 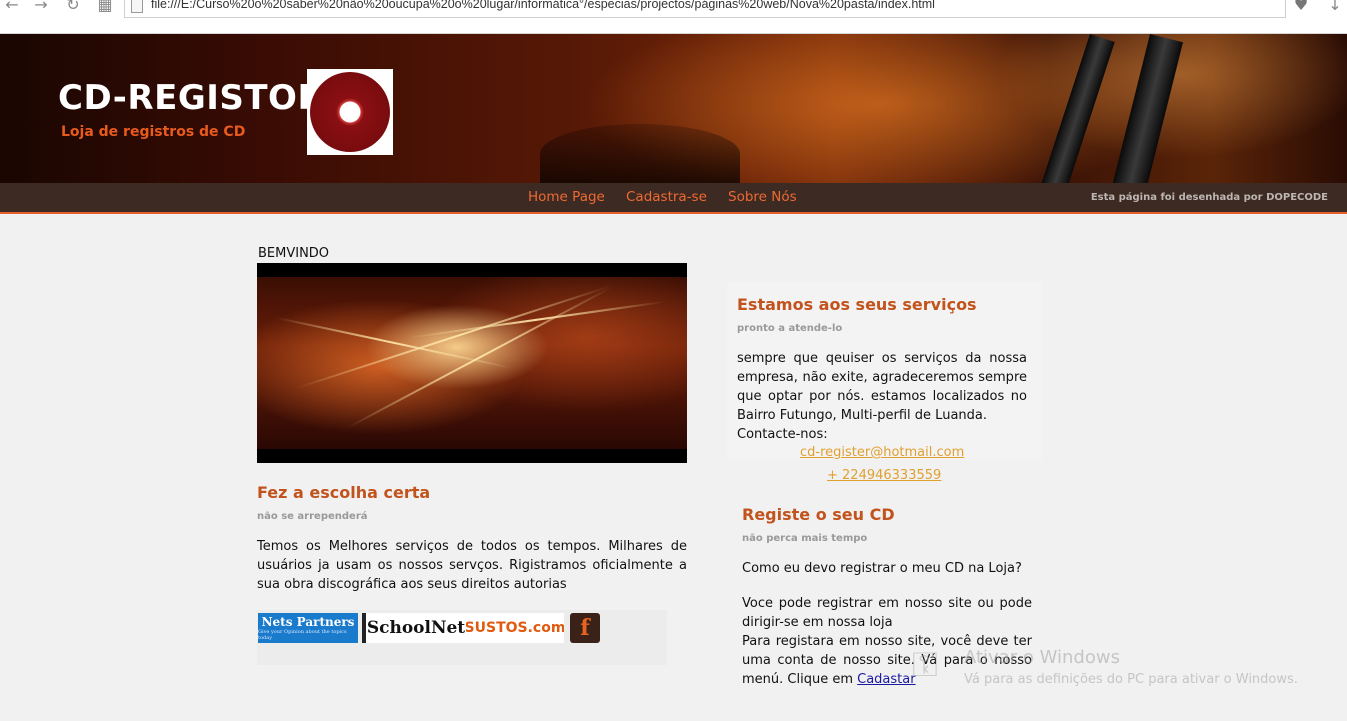 I want to click on hero-image, so click(x=472, y=363).